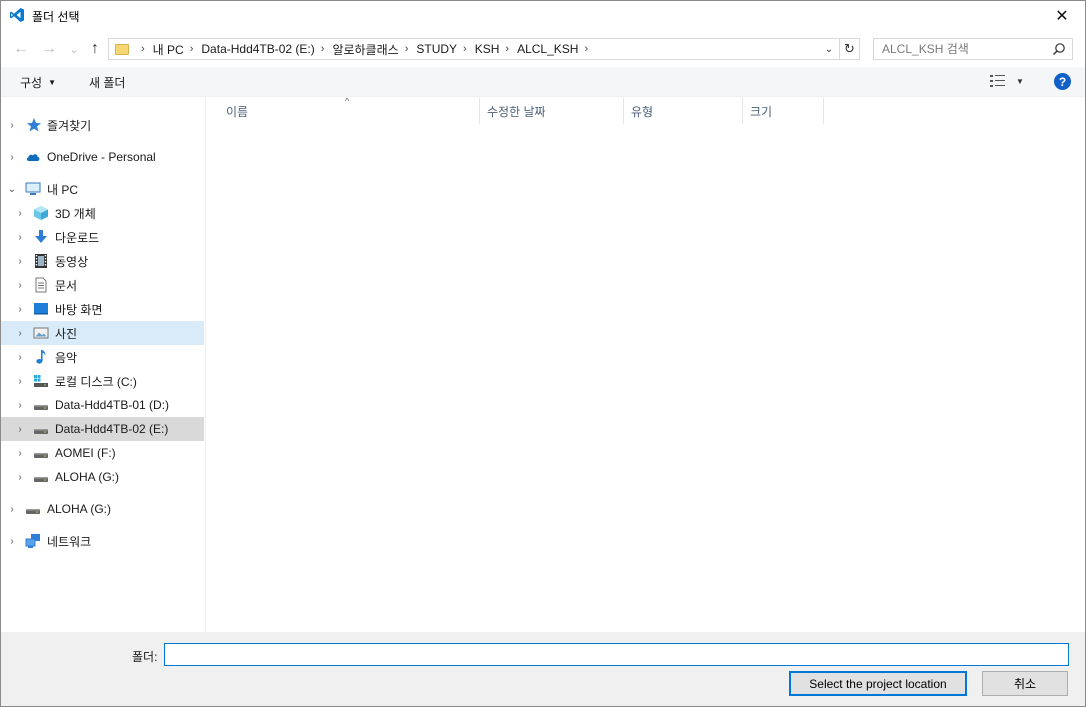  What do you see at coordinates (112, 405) in the screenshot?
I see `sidebar-item-label: Data-Hdd4TB-01 (D:)` at bounding box center [112, 405].